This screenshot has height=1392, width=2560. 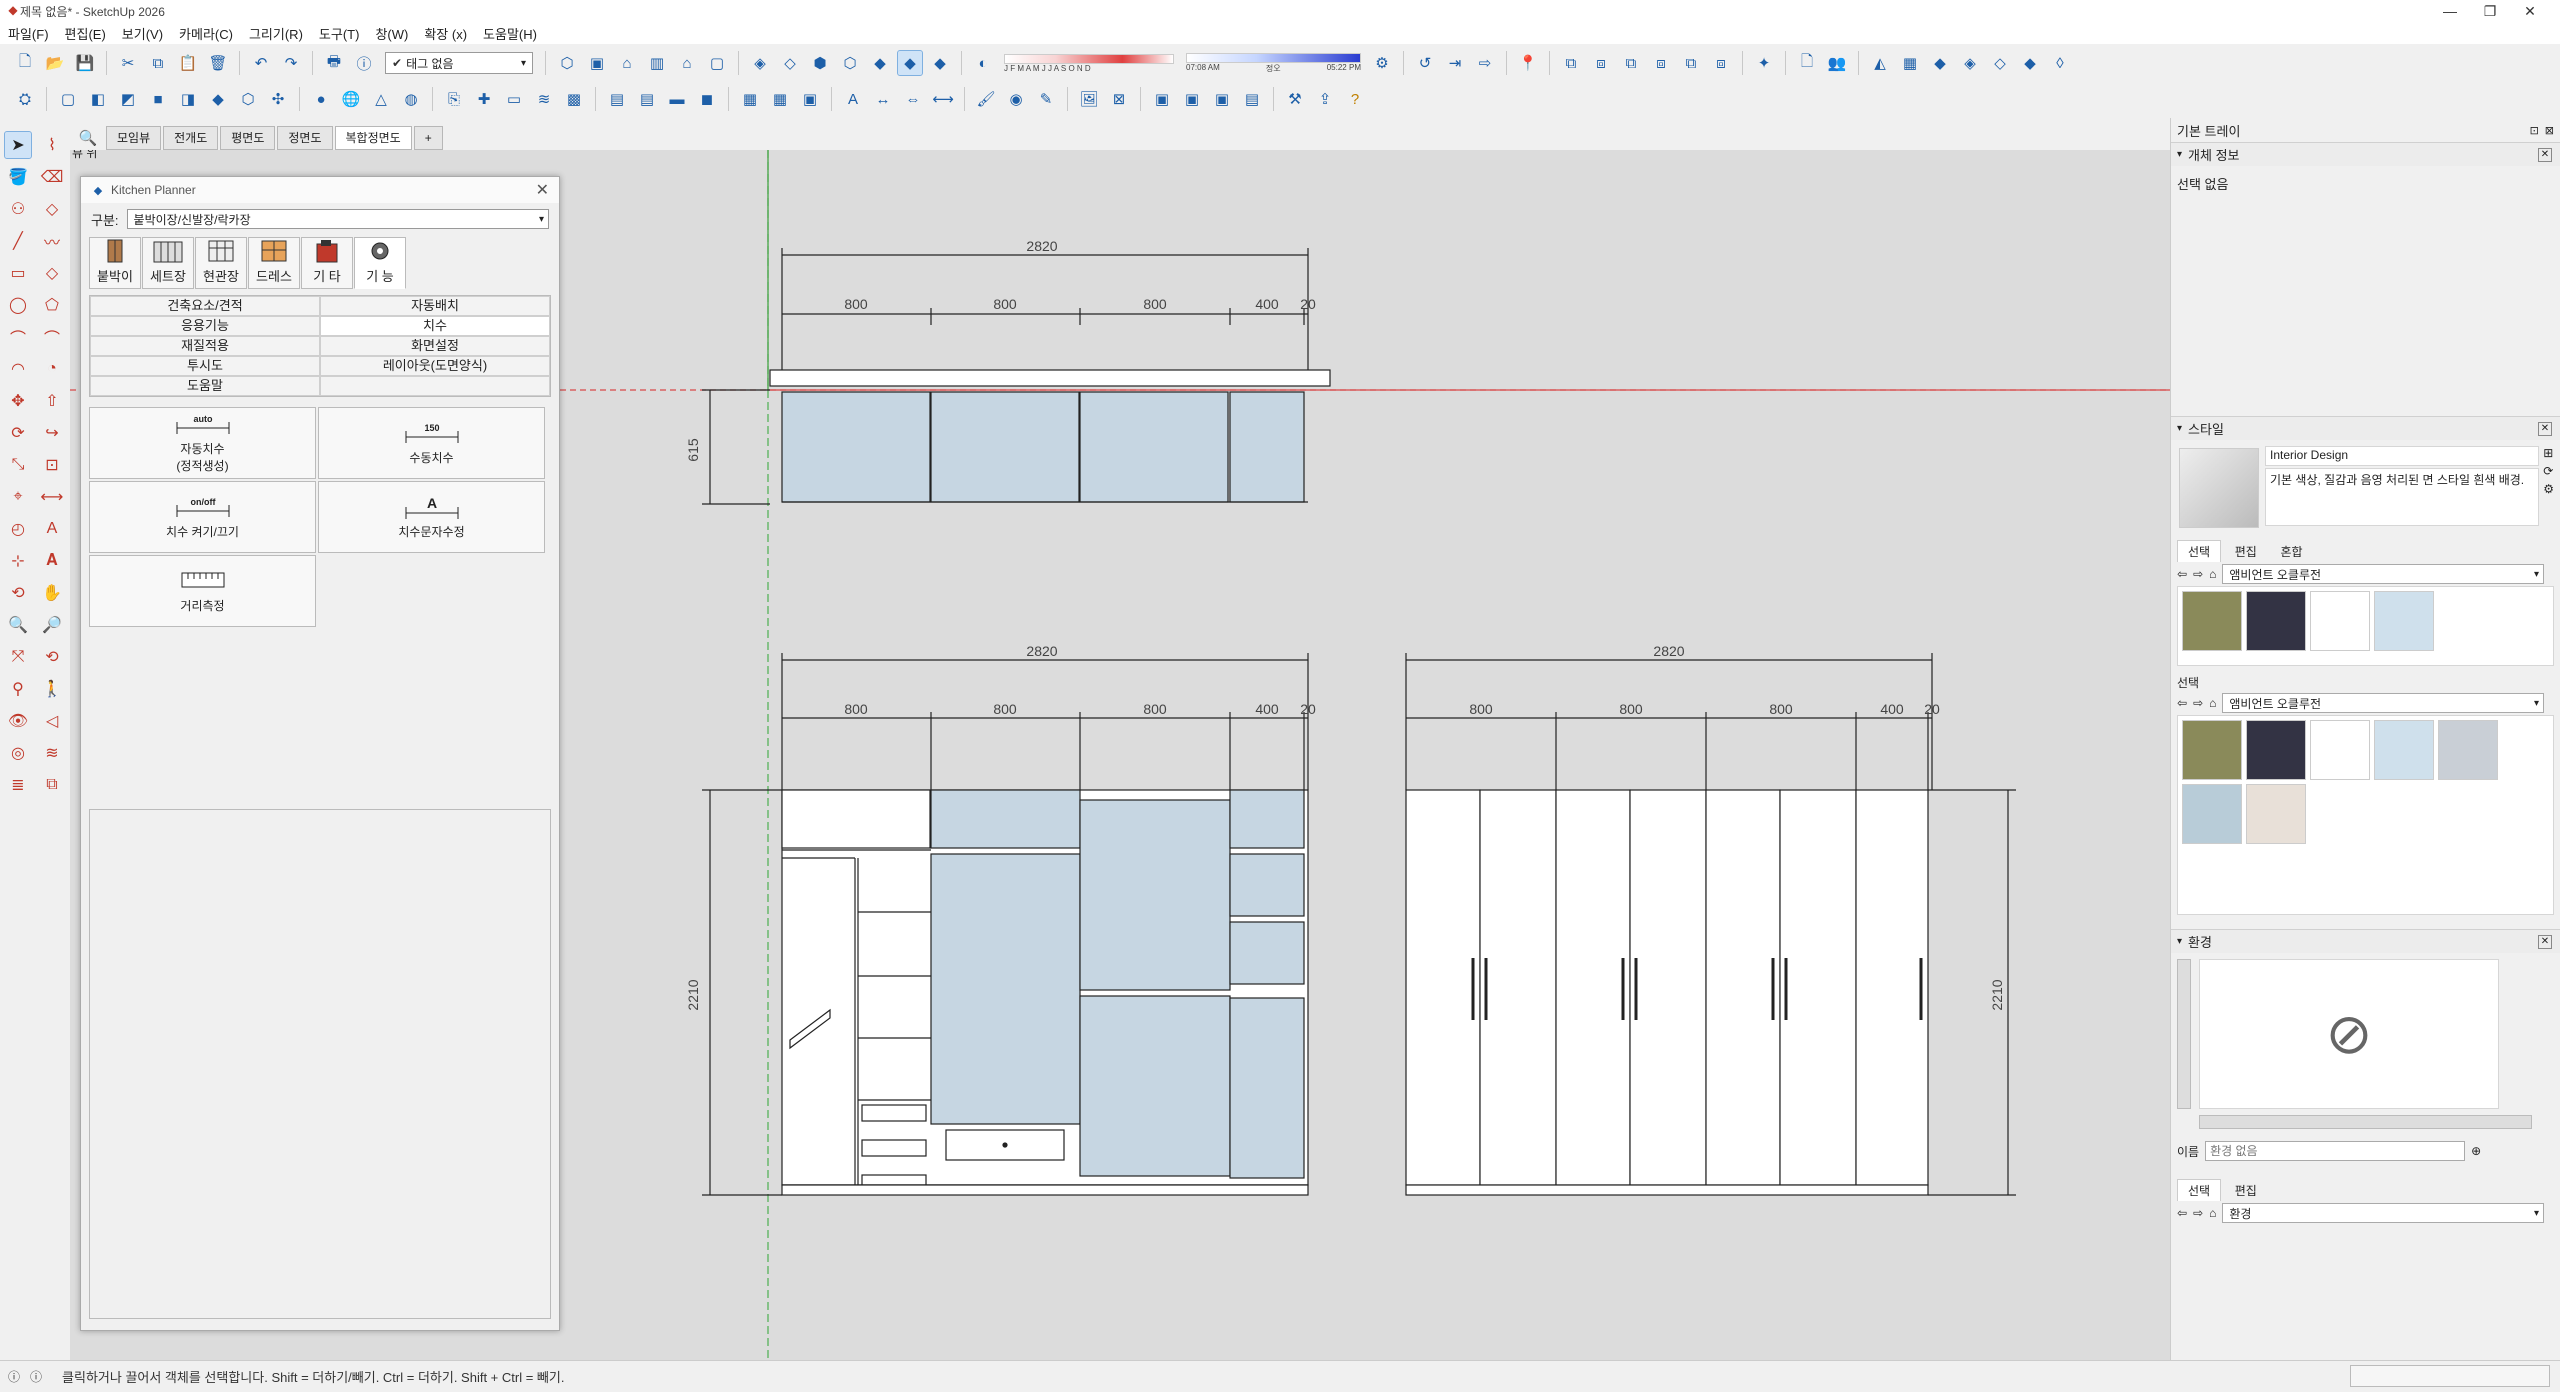 What do you see at coordinates (454, 99) in the screenshot?
I see `paste-in-place-icon: ⎘` at bounding box center [454, 99].